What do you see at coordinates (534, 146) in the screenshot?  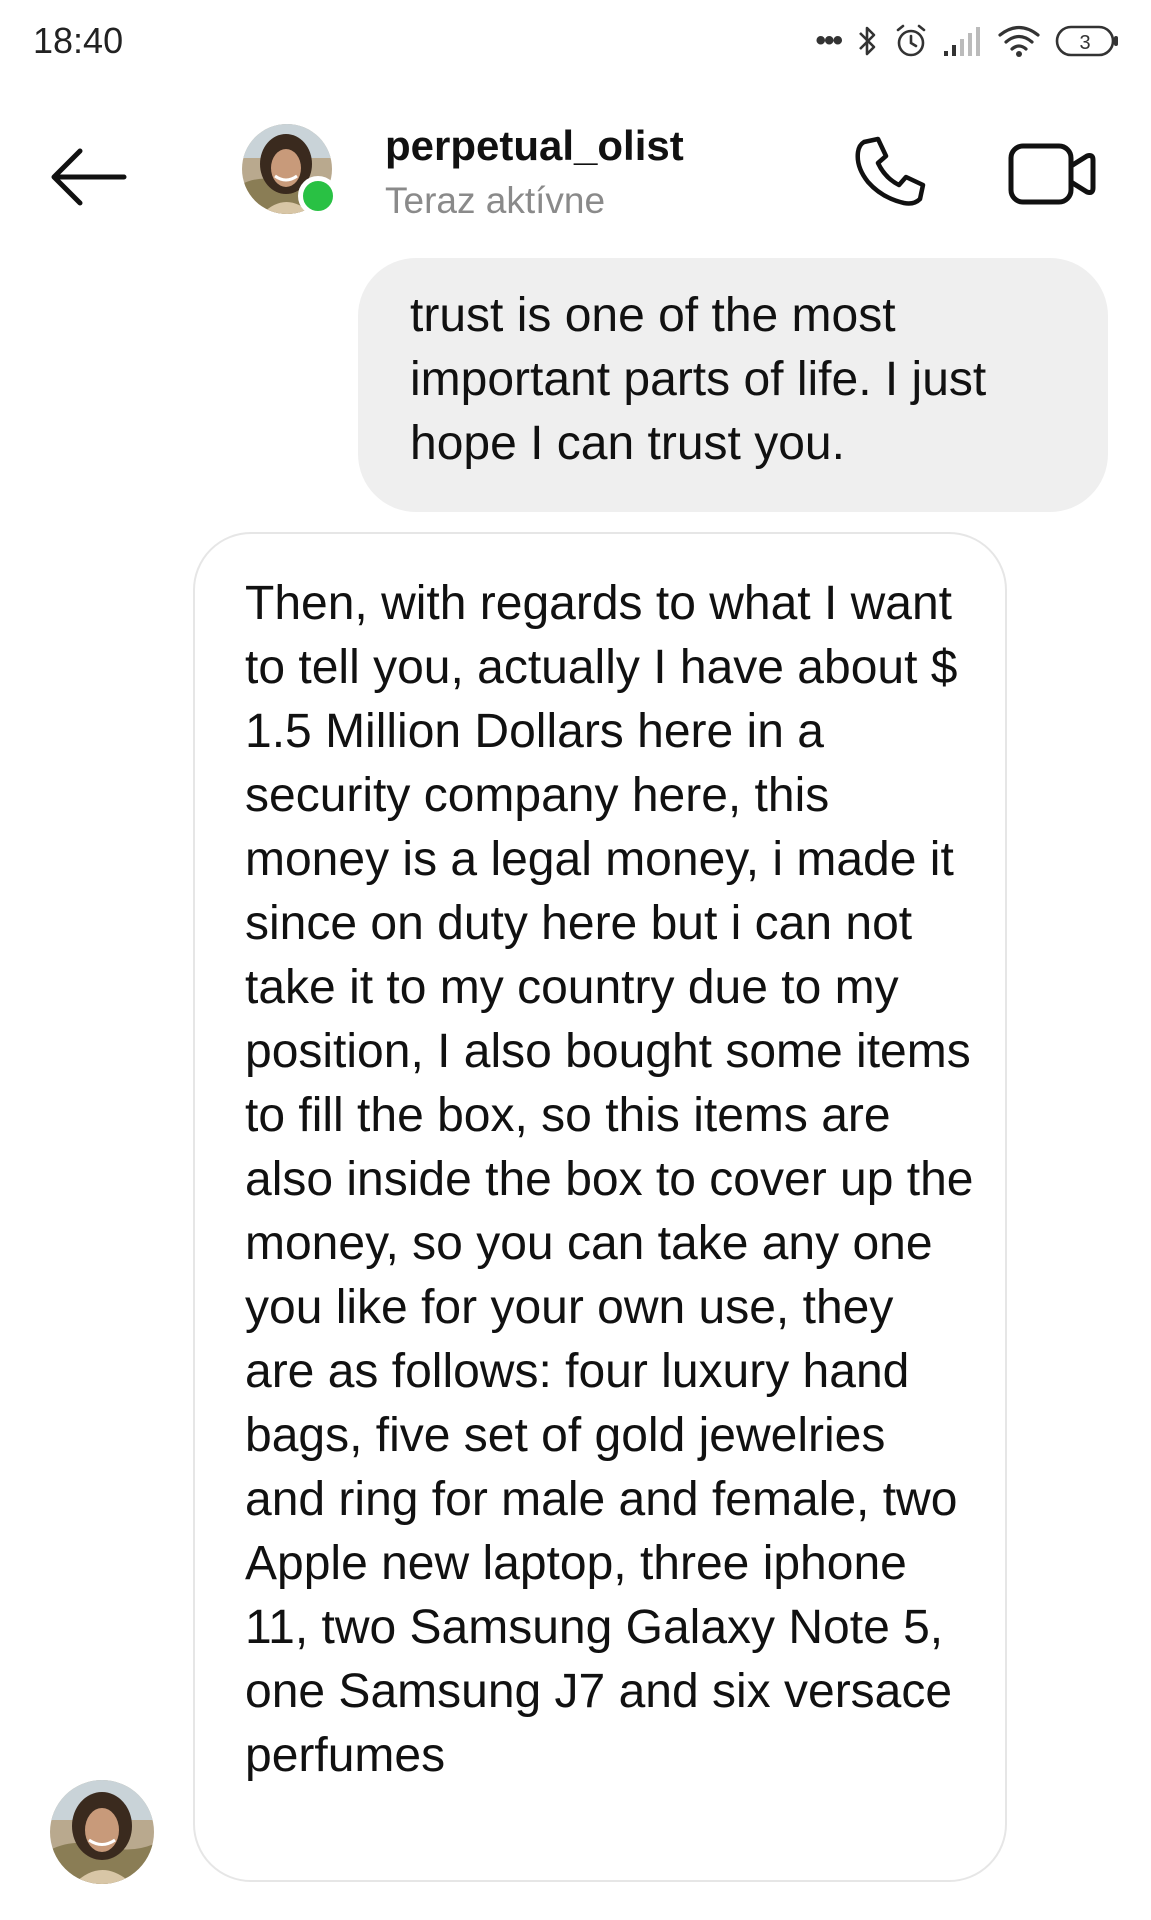 I see `contact-username: perpetual_olist` at bounding box center [534, 146].